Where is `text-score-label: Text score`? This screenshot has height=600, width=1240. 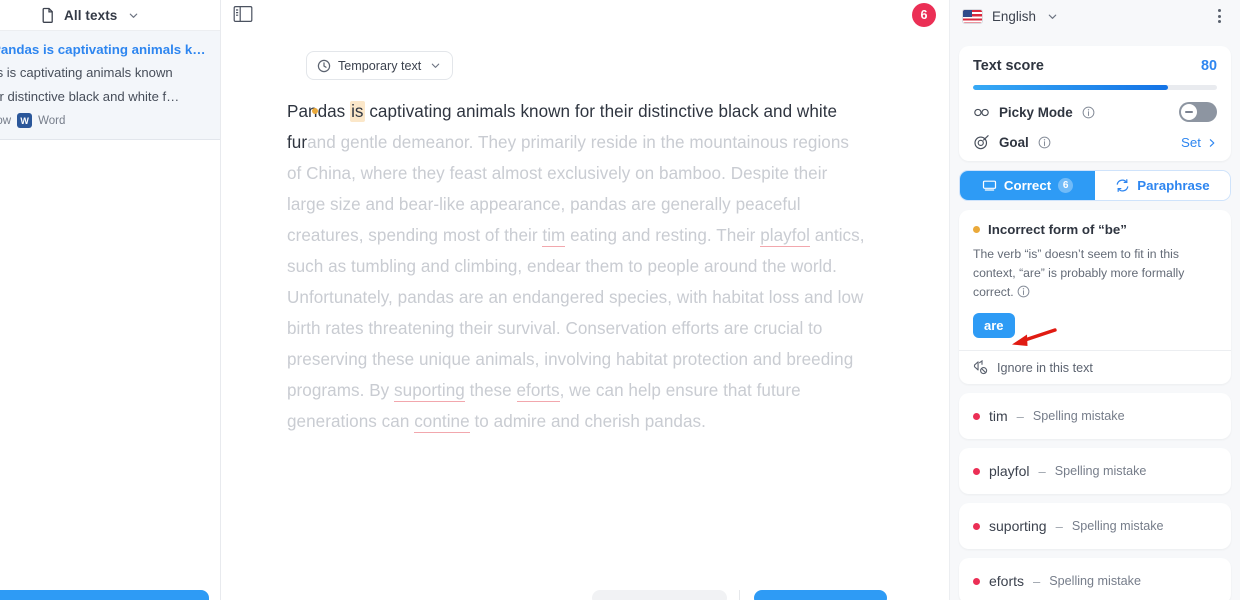 text-score-label: Text score is located at coordinates (1008, 66).